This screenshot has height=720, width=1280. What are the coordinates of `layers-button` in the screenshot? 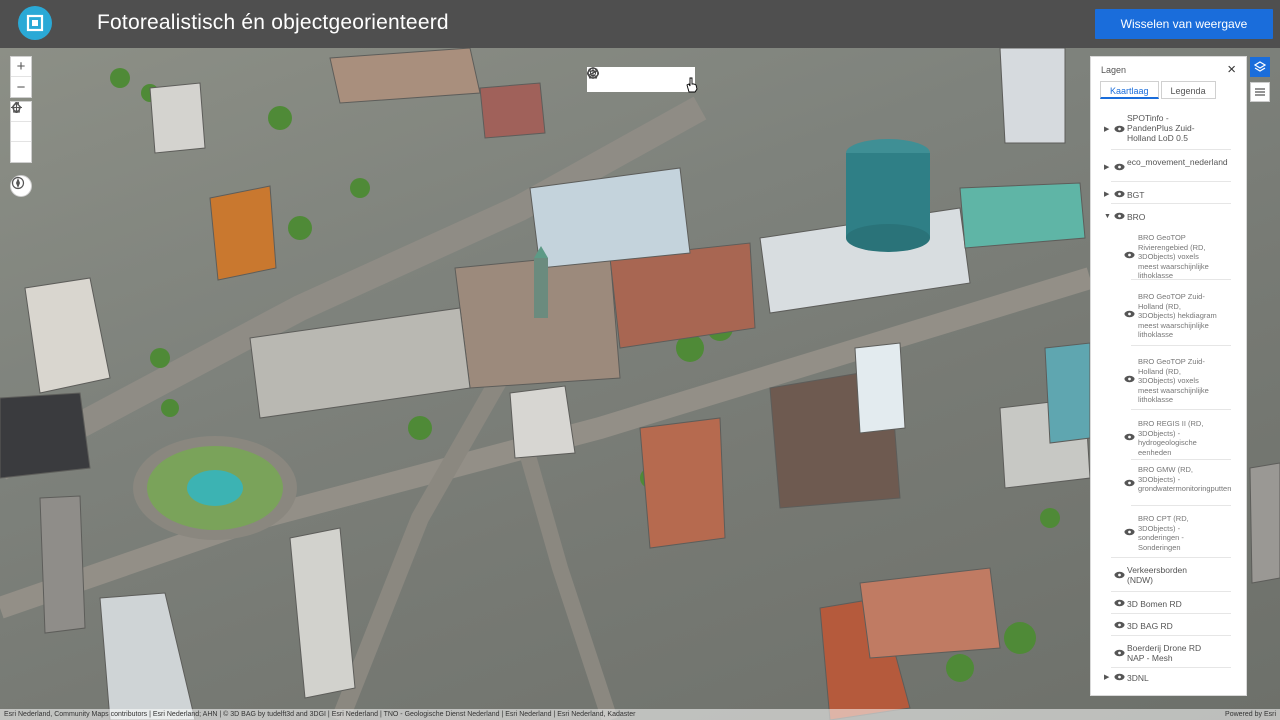 It's located at (1260, 67).